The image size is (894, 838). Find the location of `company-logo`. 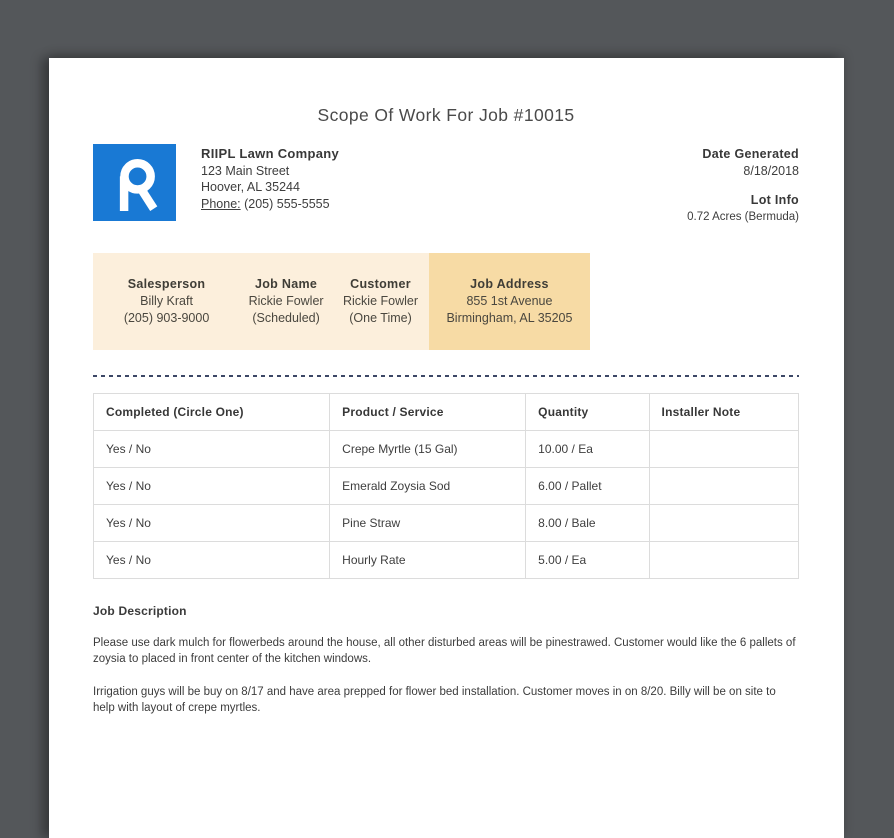

company-logo is located at coordinates (134, 182).